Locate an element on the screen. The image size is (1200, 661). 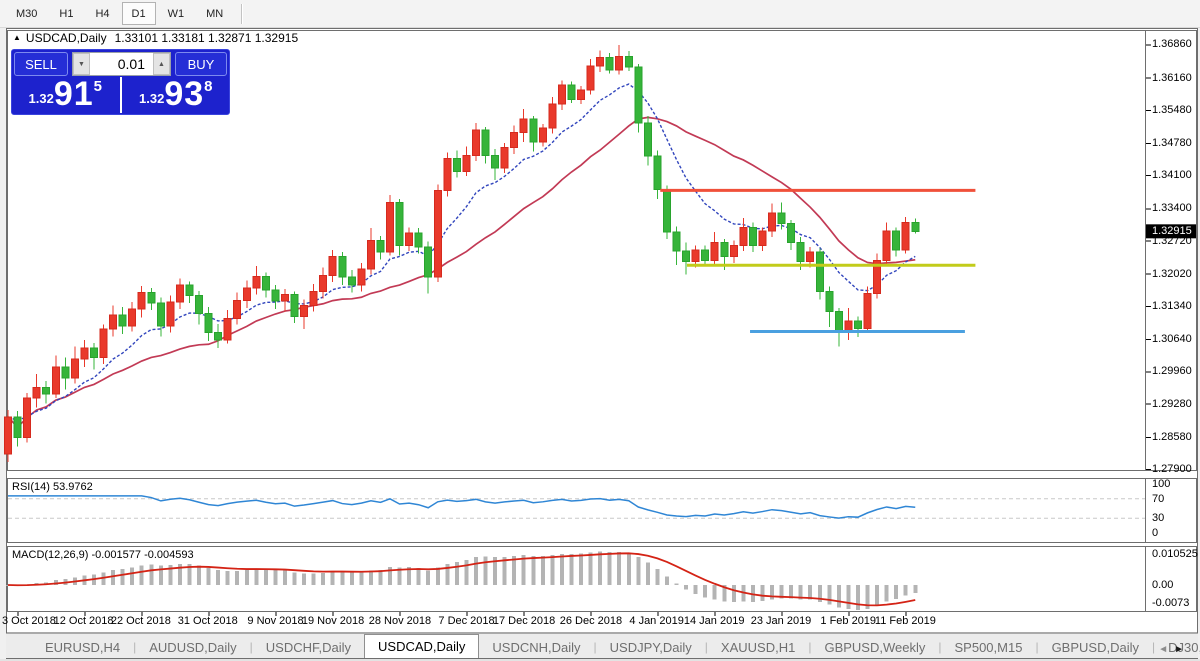
price-axis-label: 1.35480 is located at coordinates (1172, 109).